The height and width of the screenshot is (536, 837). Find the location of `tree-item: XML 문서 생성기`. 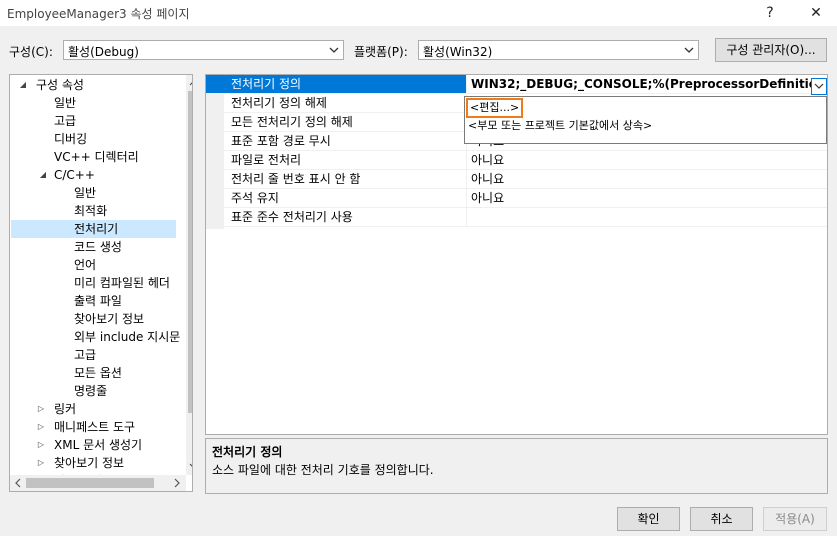

tree-item: XML 문서 생성기 is located at coordinates (98, 445).